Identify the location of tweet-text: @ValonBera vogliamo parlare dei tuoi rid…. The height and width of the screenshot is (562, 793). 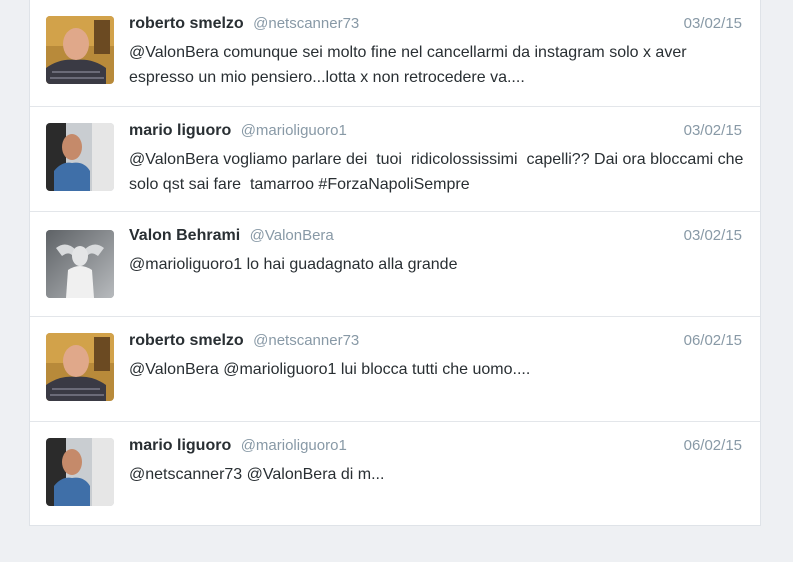
(438, 172).